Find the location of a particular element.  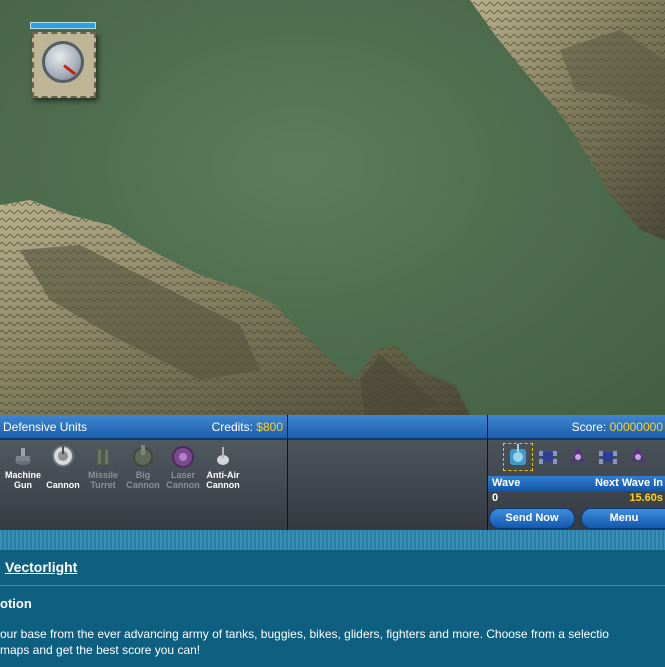

description-heading: otion is located at coordinates (16, 603).